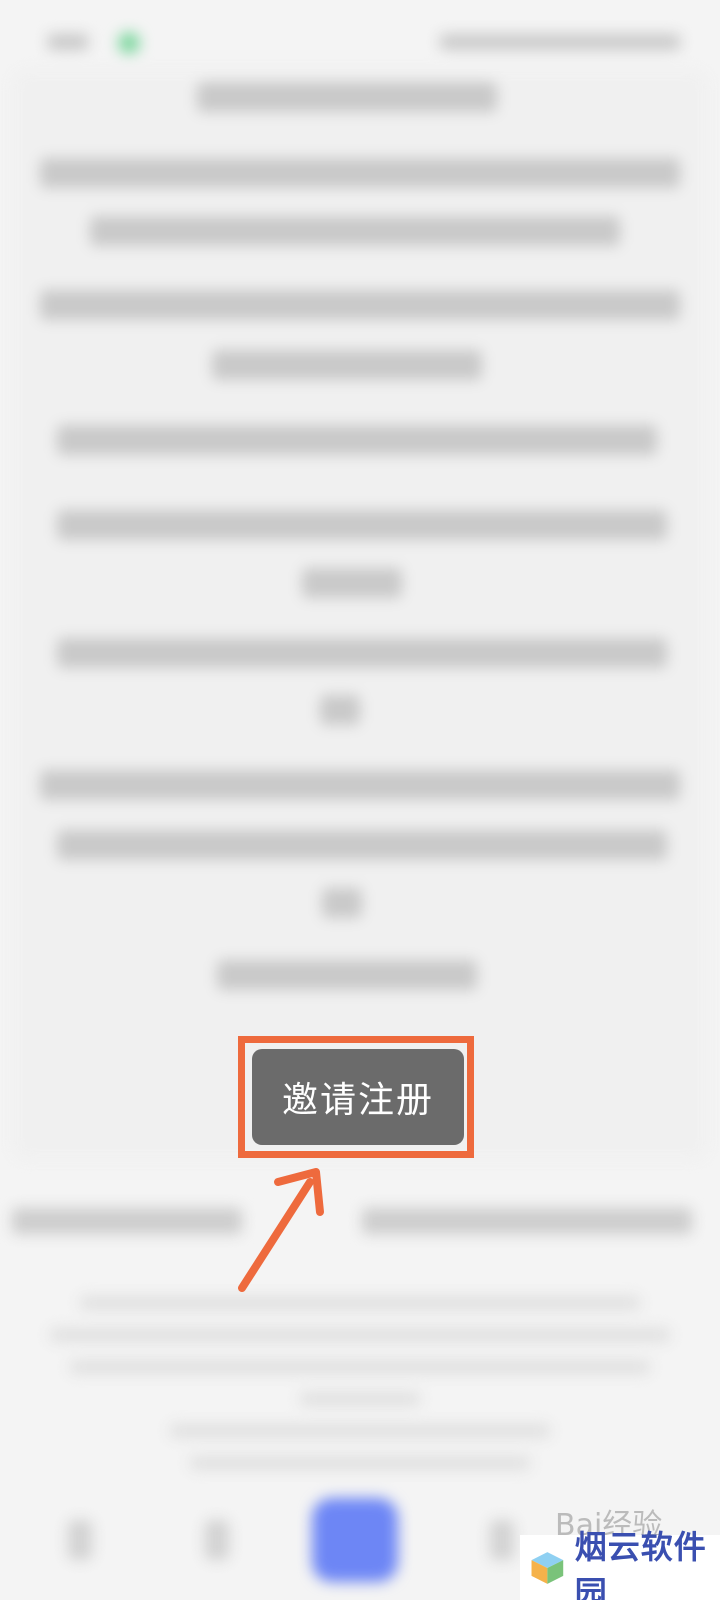 Image resolution: width=720 pixels, height=1600 pixels. Describe the element at coordinates (355, 1540) in the screenshot. I see `nav-center-button` at that location.